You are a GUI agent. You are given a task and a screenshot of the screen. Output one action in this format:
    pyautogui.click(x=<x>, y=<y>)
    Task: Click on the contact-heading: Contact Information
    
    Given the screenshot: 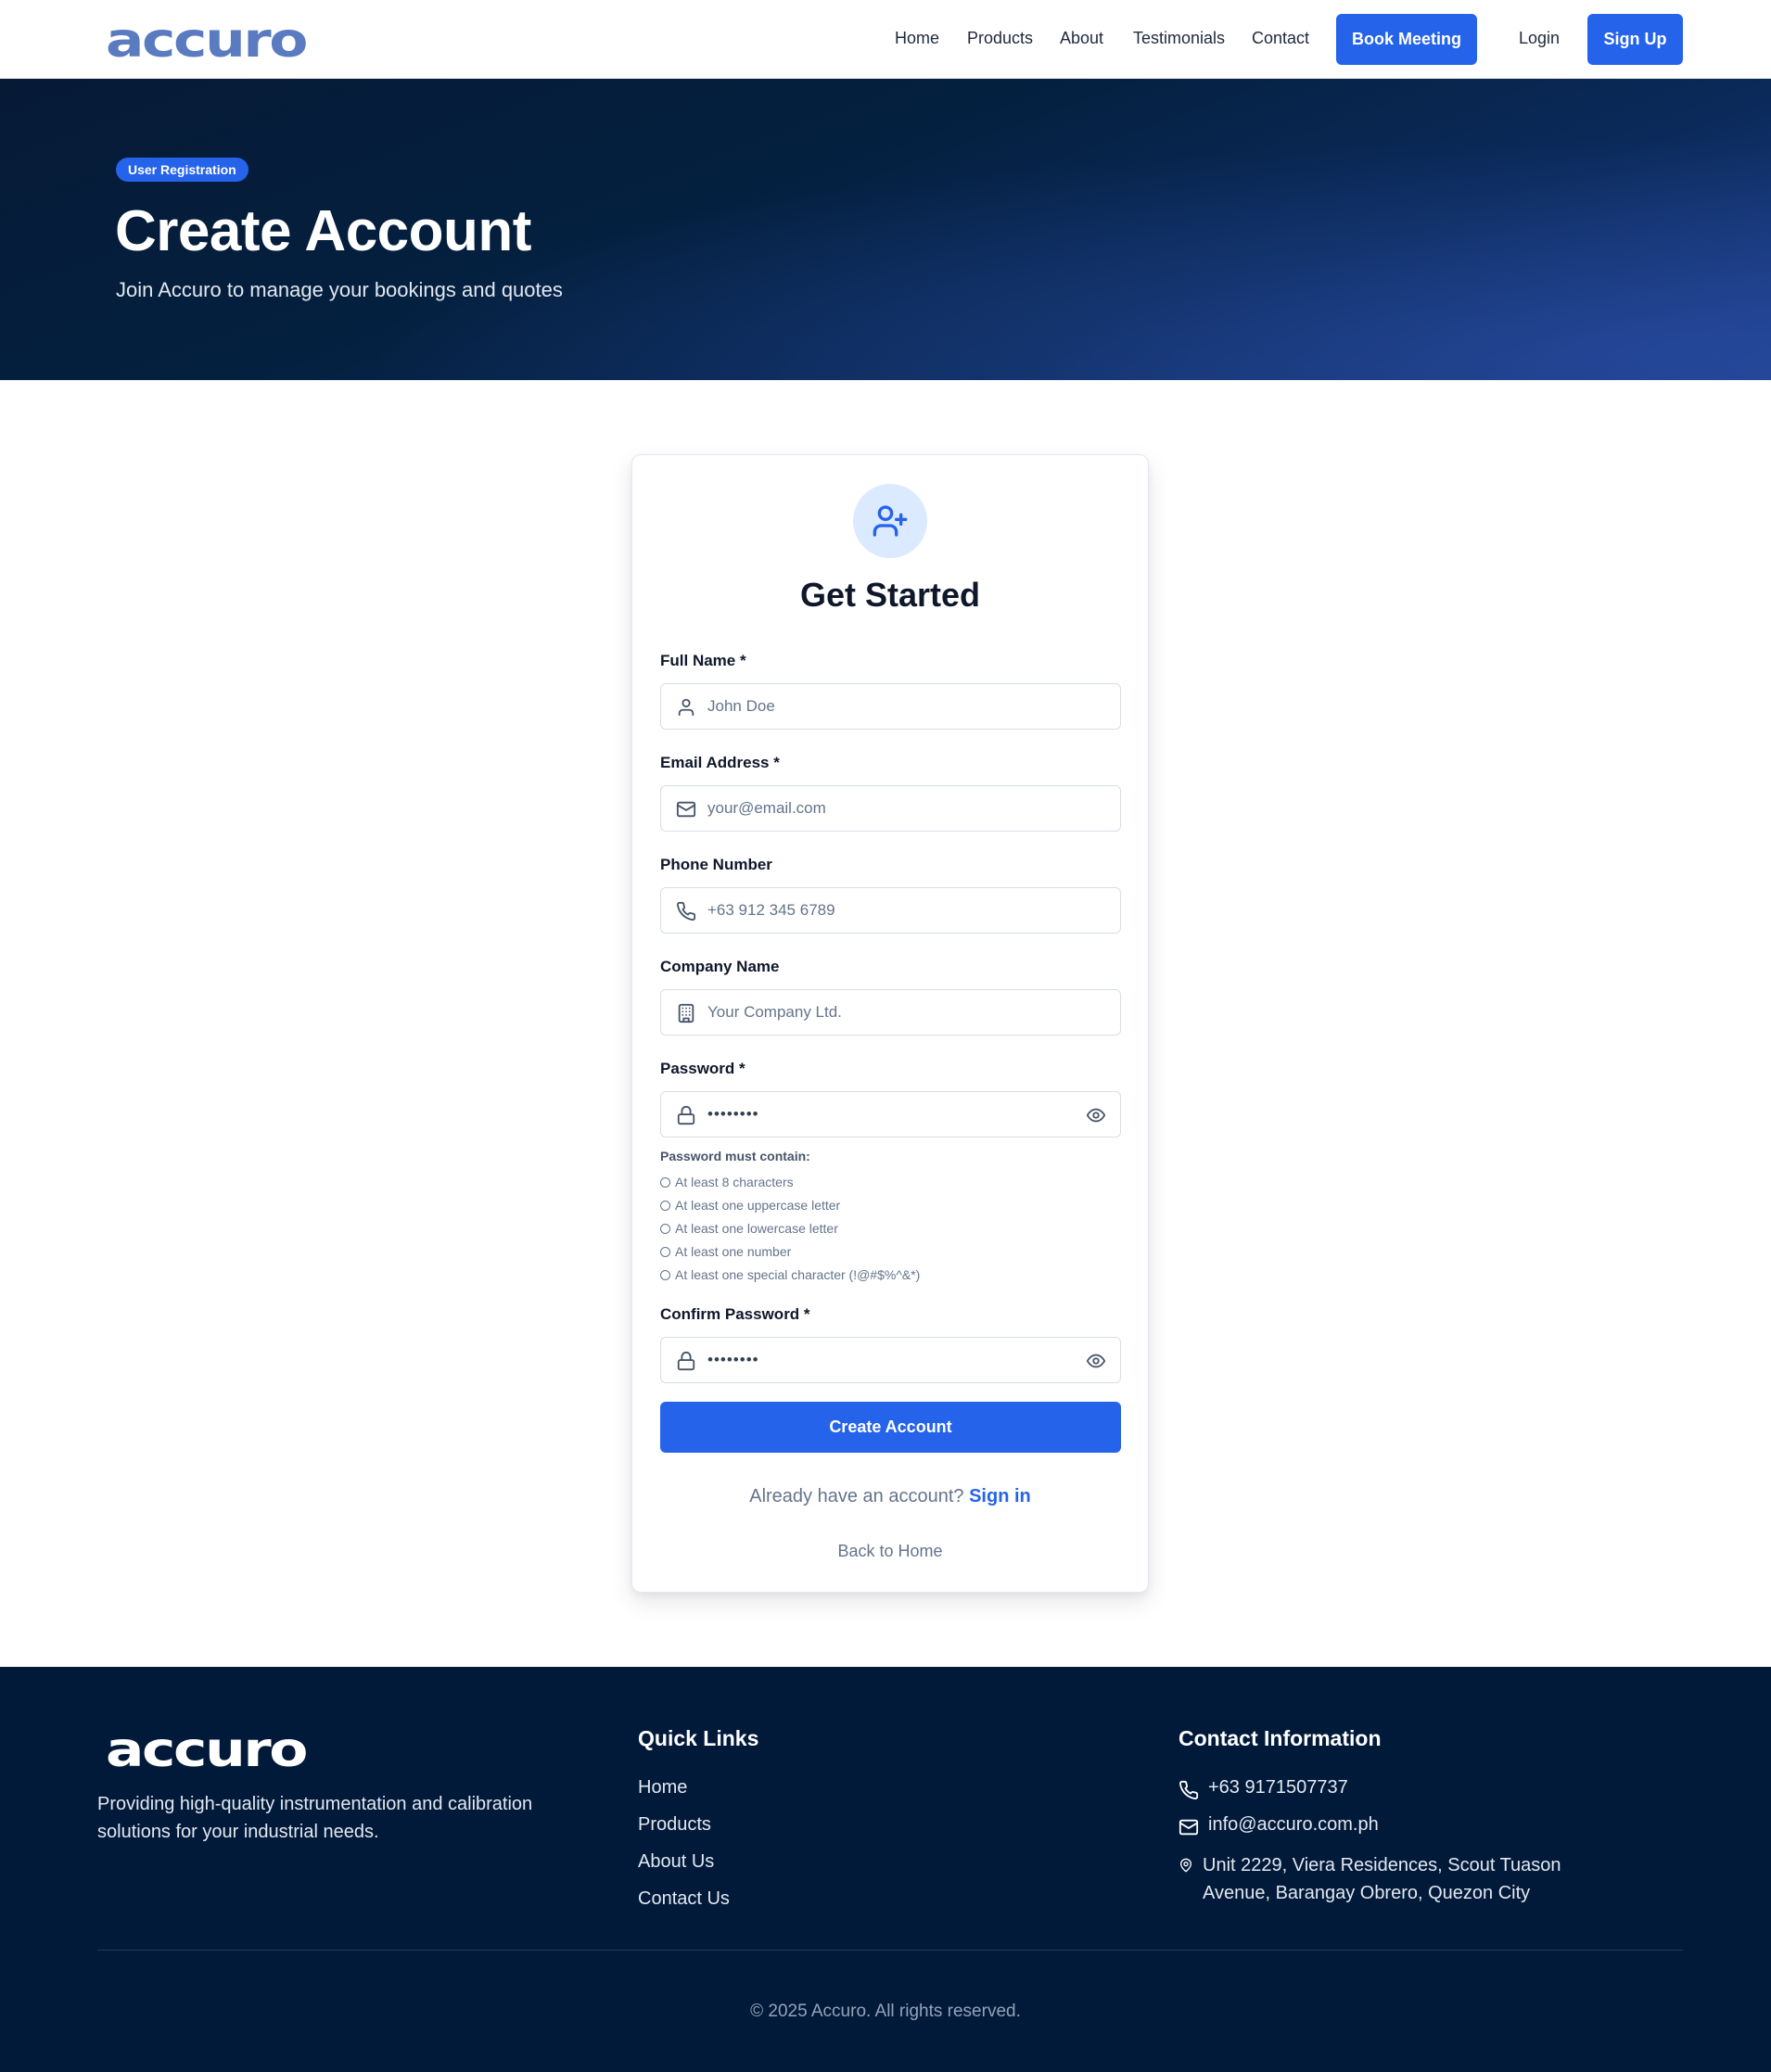 What is the action you would take?
    pyautogui.click(x=1280, y=1738)
    